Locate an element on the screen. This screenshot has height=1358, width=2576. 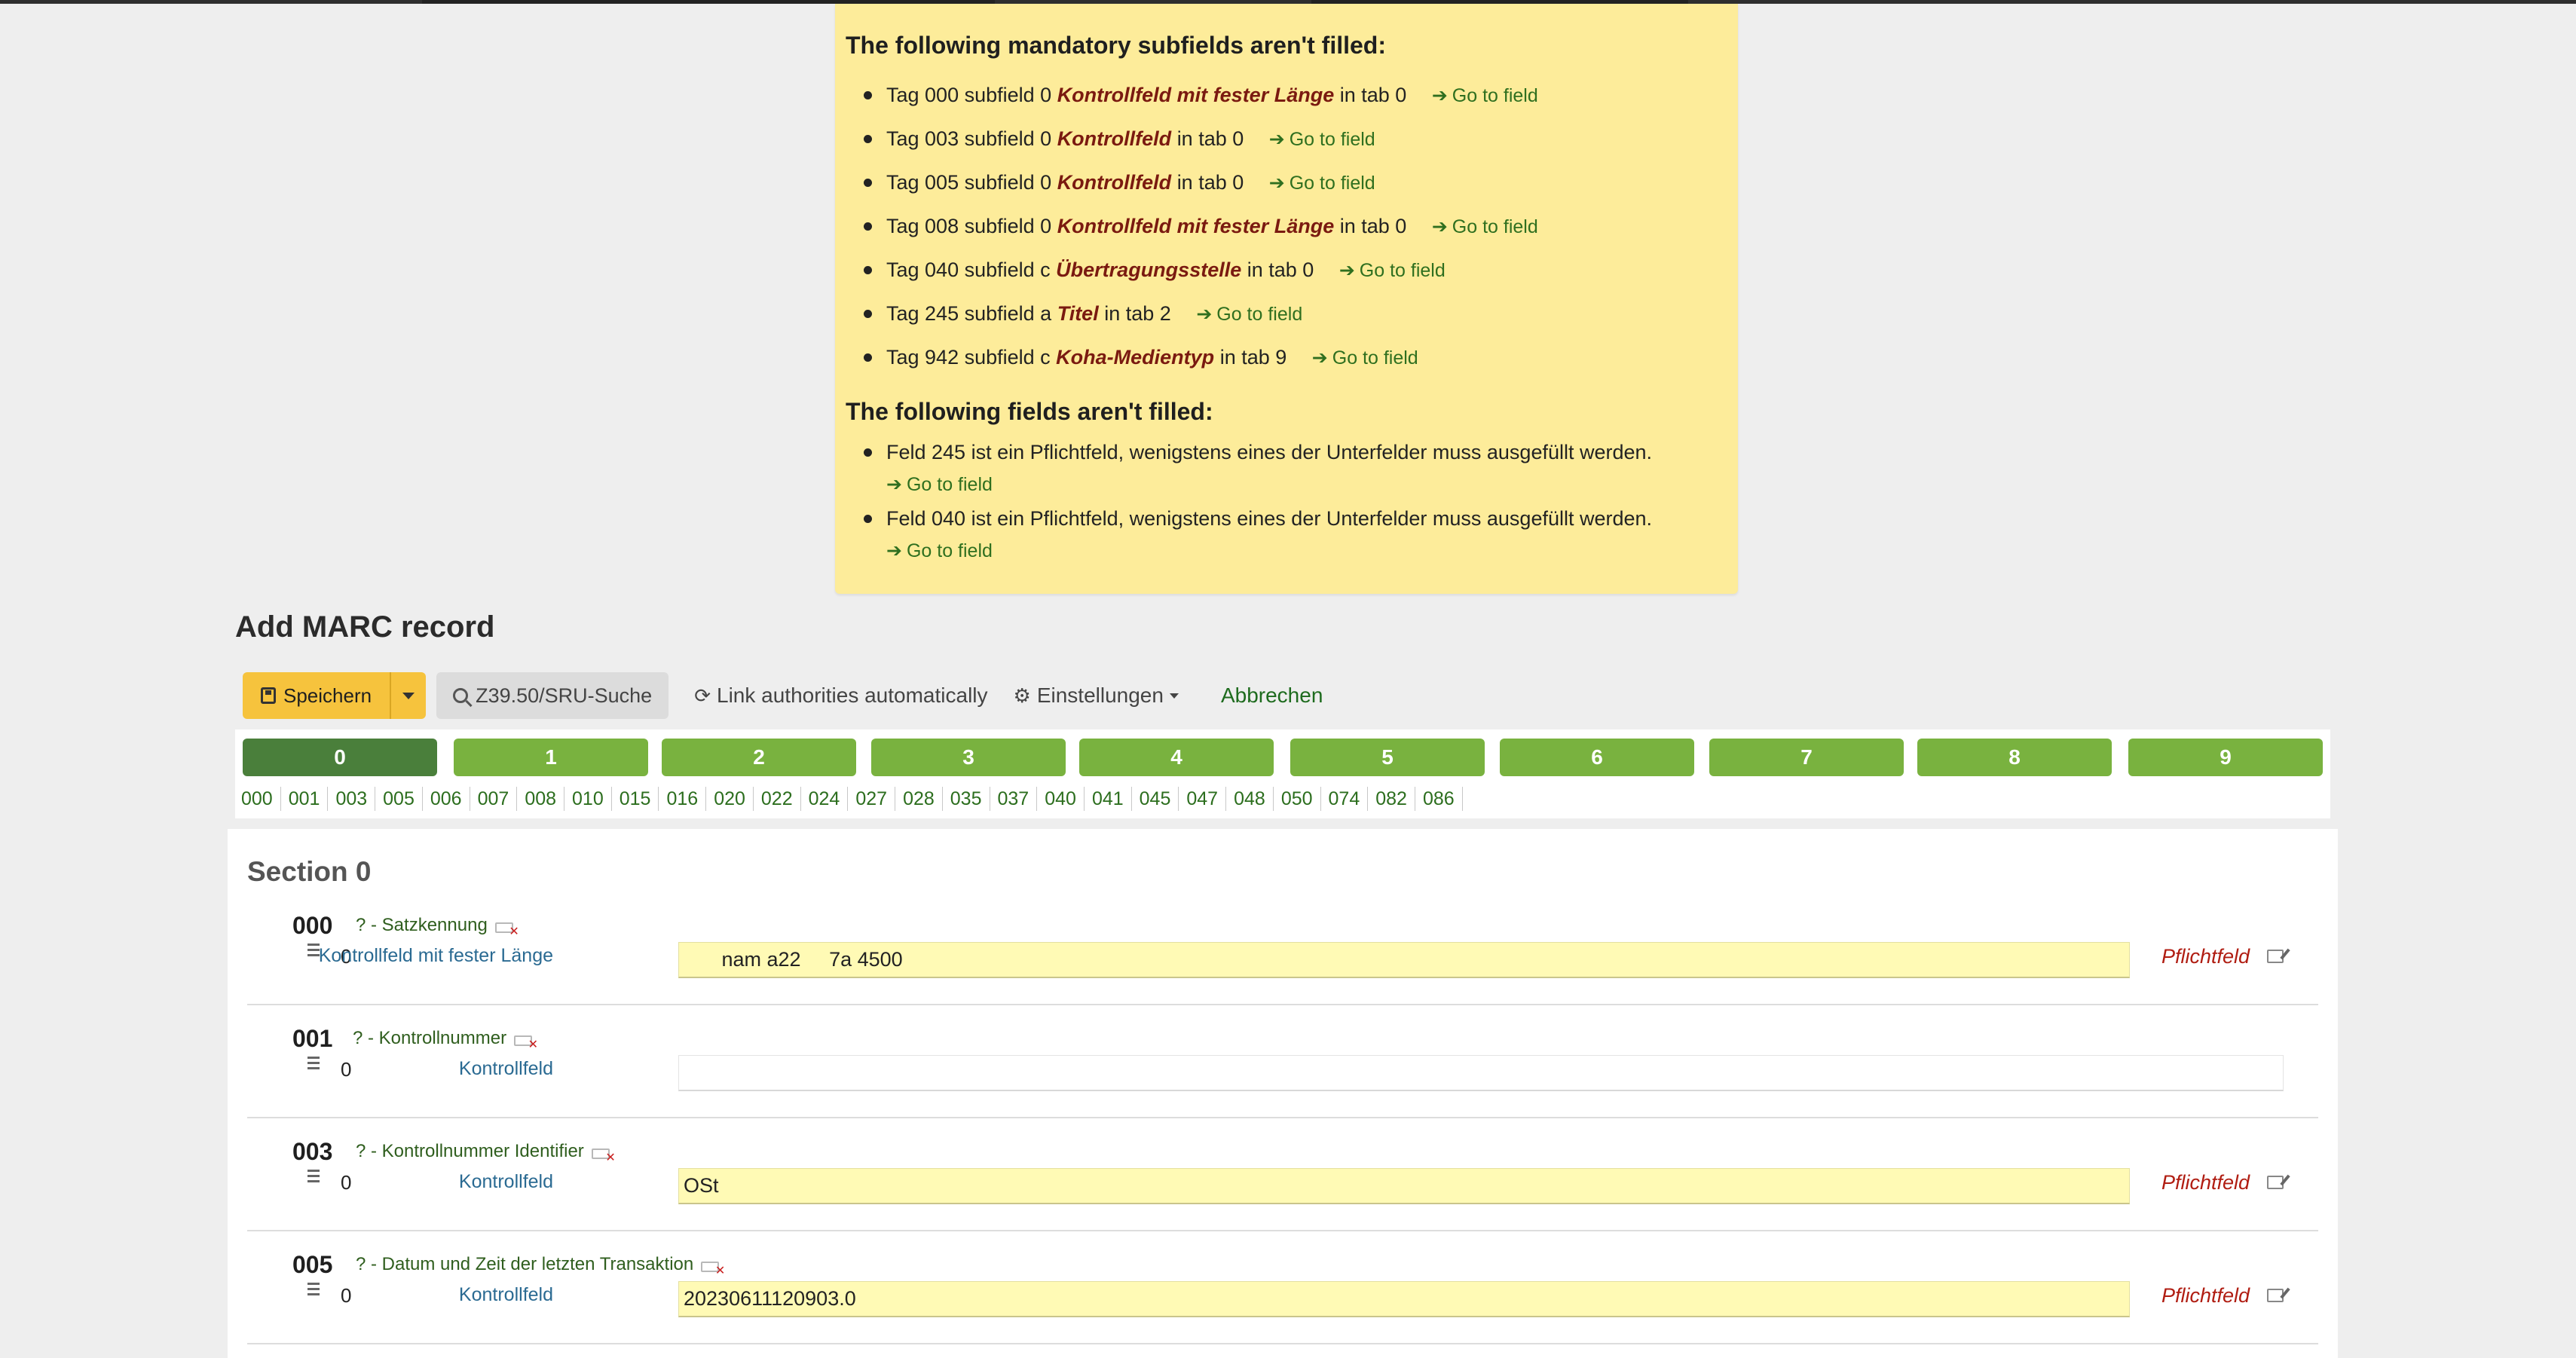
tag-link-010: 010 is located at coordinates (588, 799).